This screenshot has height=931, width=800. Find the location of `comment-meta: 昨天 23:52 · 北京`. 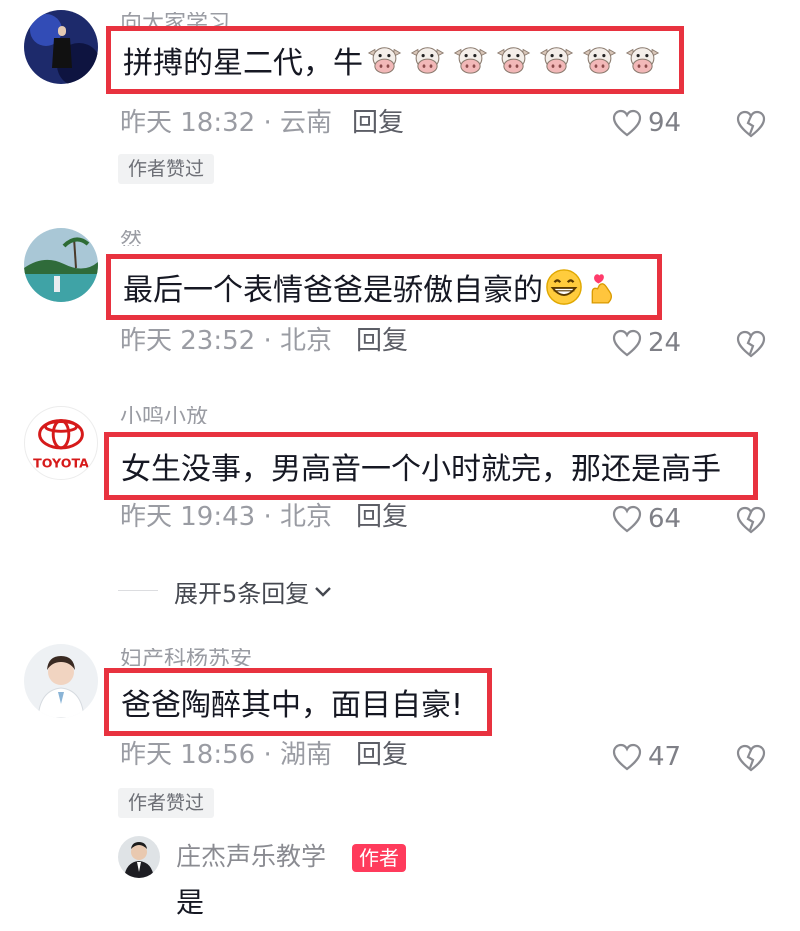

comment-meta: 昨天 23:52 · 北京 is located at coordinates (226, 341).